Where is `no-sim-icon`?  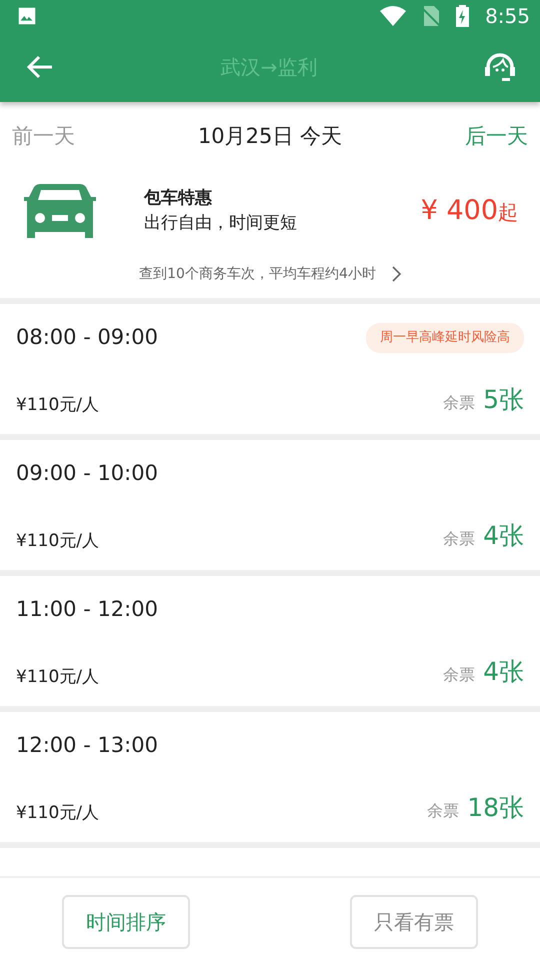
no-sim-icon is located at coordinates (431, 16).